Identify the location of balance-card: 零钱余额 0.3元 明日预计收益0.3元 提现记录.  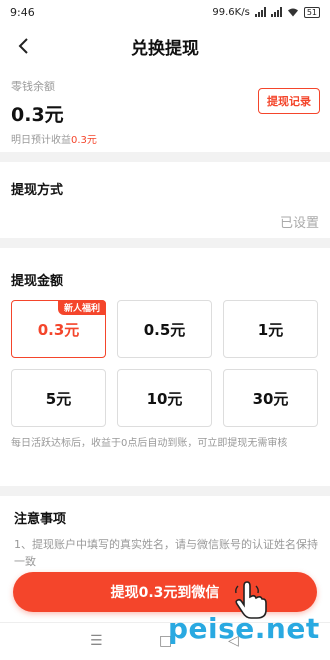
(165, 110).